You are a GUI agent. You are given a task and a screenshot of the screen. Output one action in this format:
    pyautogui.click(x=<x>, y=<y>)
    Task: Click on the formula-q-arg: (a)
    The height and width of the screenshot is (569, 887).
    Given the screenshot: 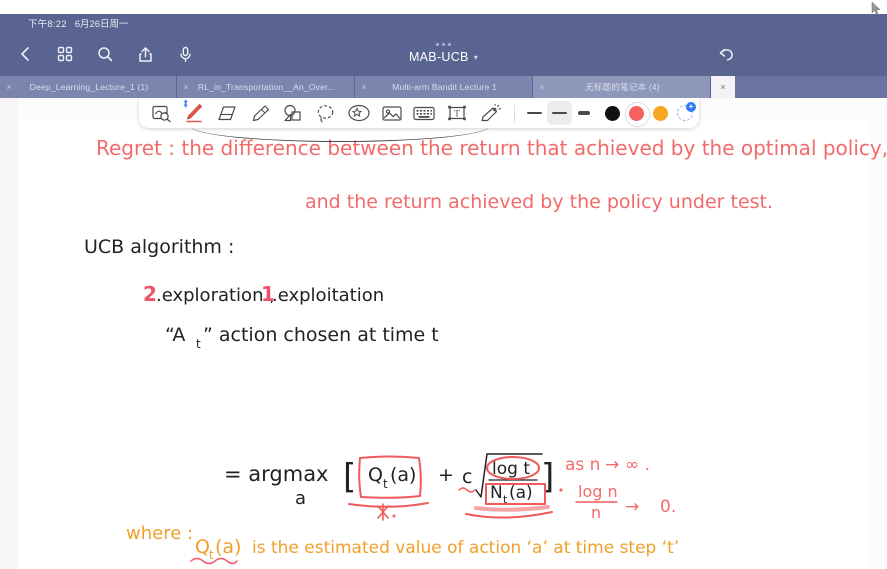 What is the action you would take?
    pyautogui.click(x=403, y=475)
    